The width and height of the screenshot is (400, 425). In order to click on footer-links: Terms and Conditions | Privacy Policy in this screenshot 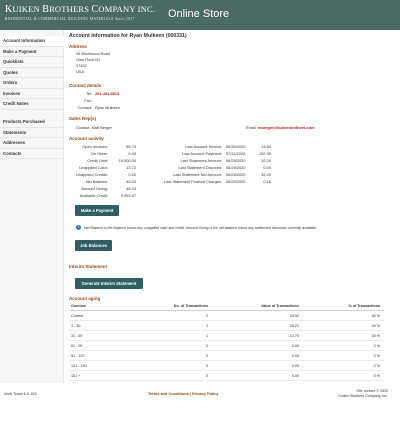, I will do `click(183, 393)`.